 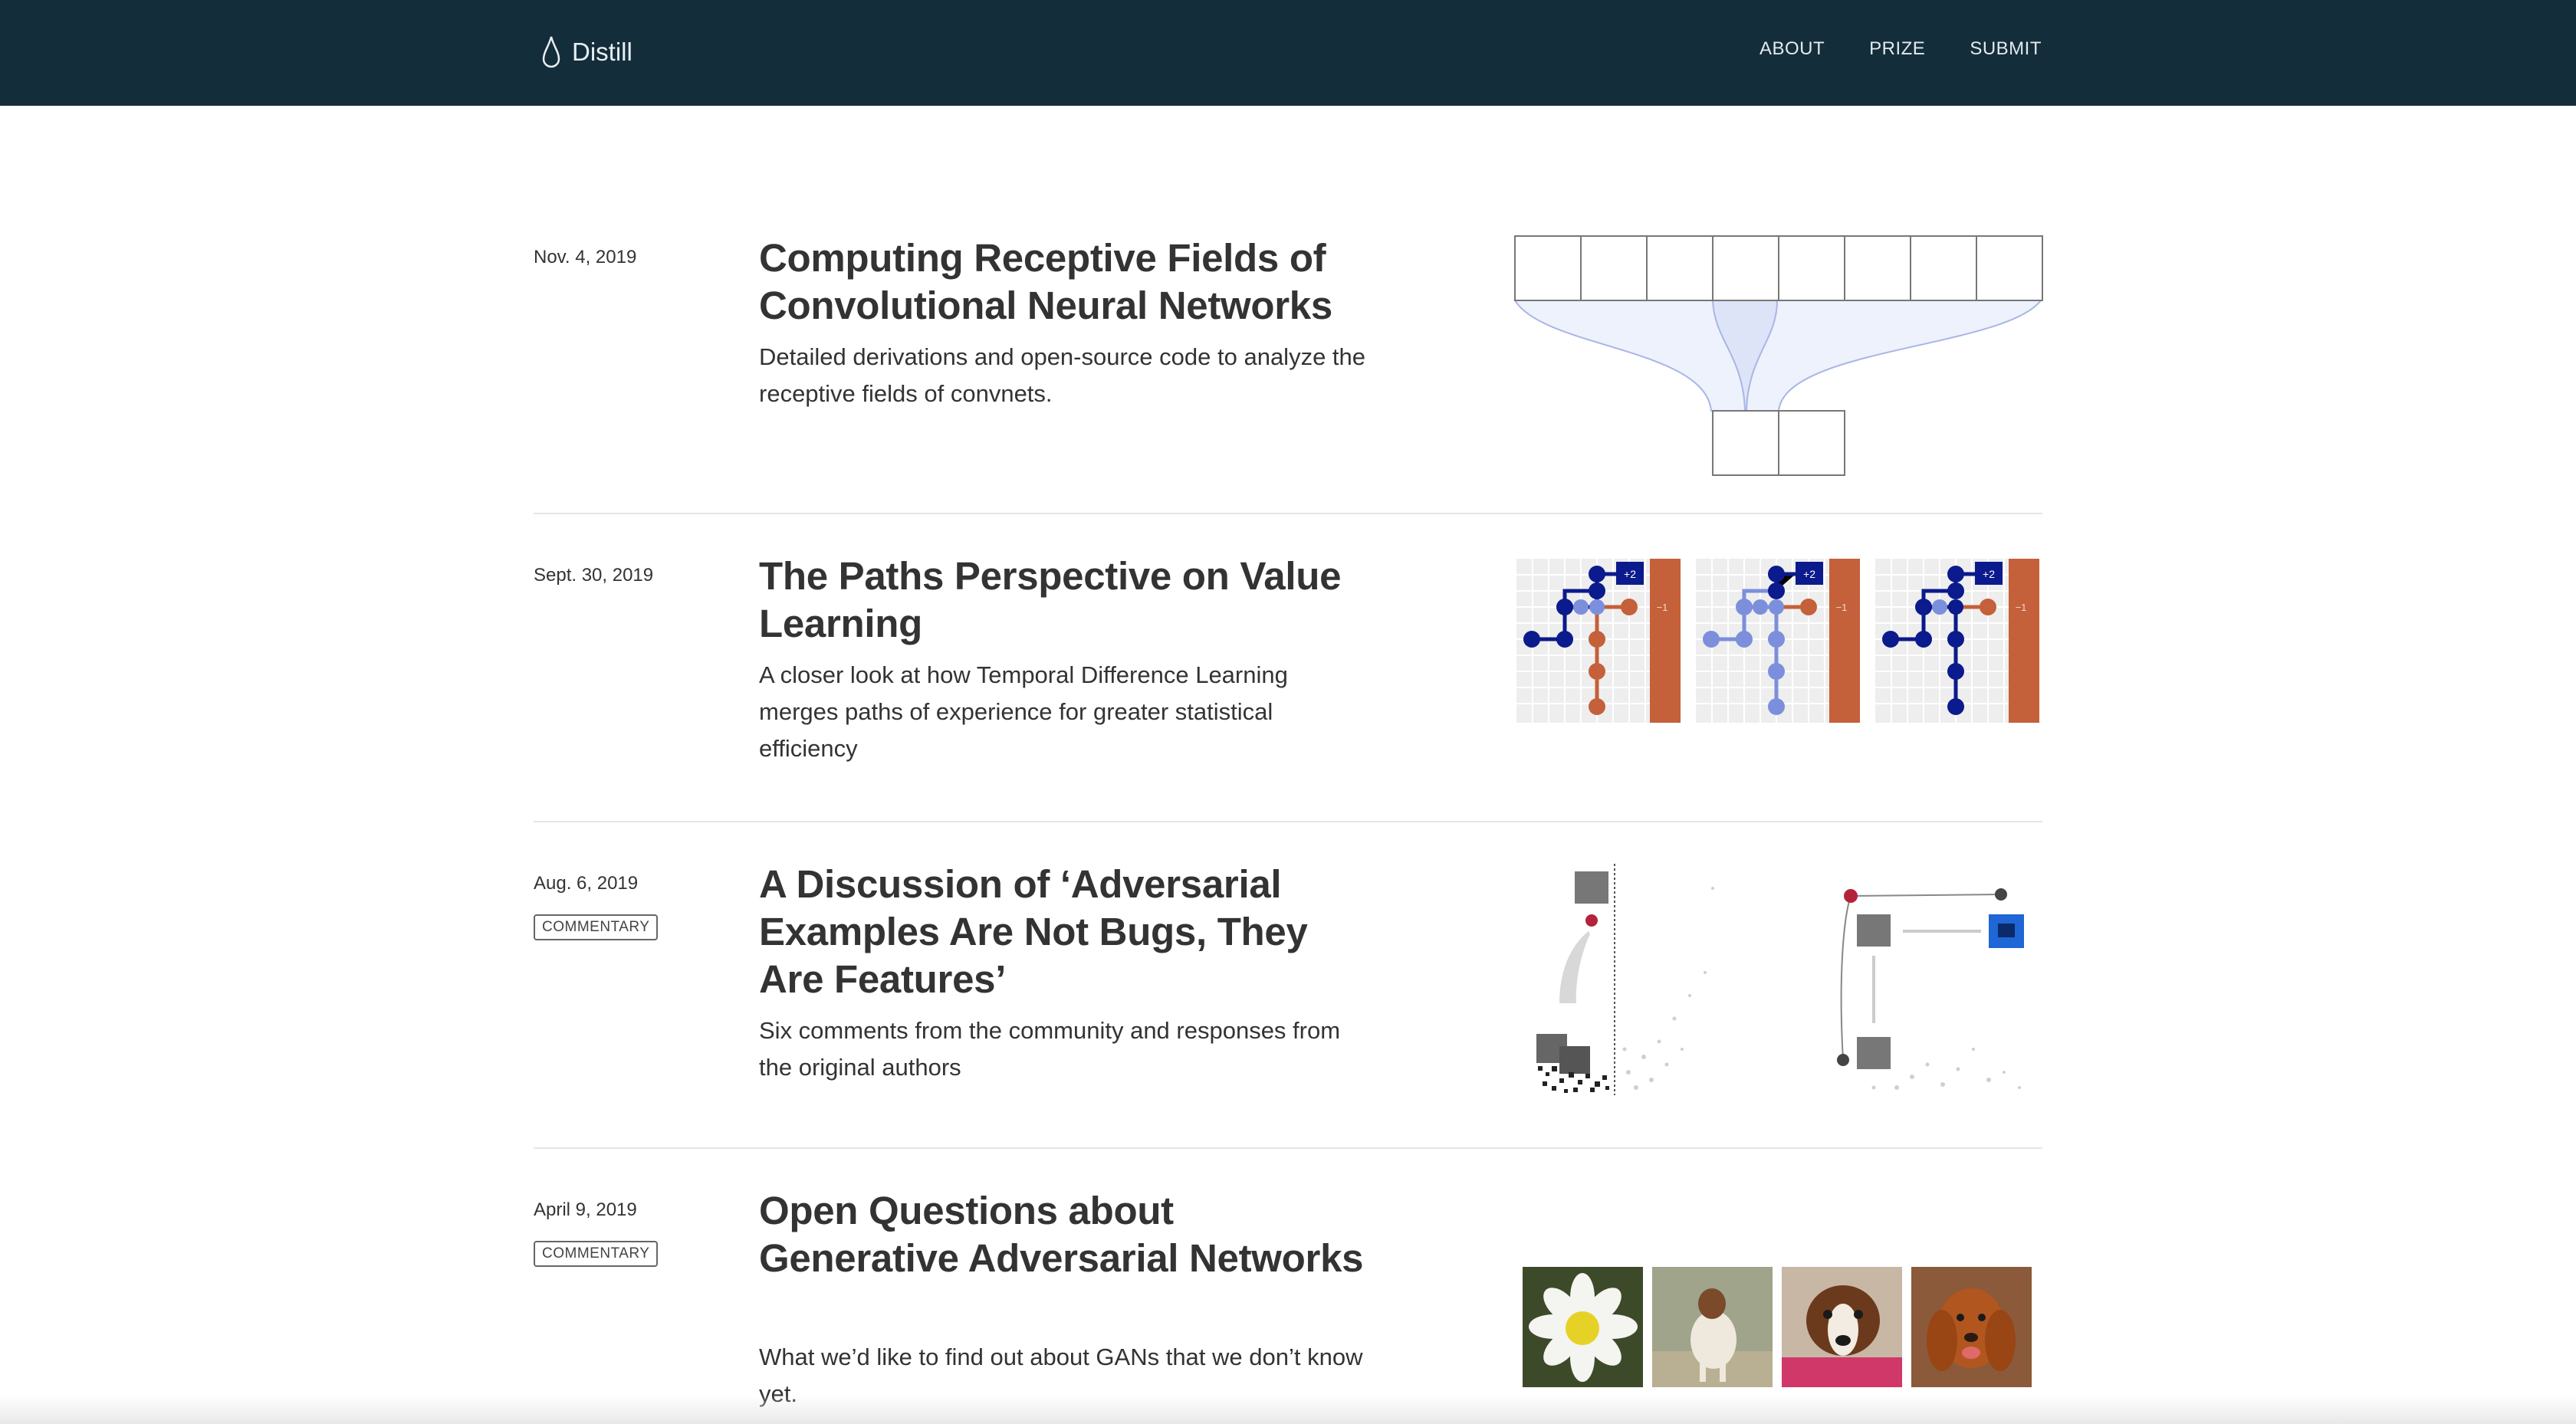 What do you see at coordinates (1792, 49) in the screenshot?
I see `nav-link-about: ABOUT` at bounding box center [1792, 49].